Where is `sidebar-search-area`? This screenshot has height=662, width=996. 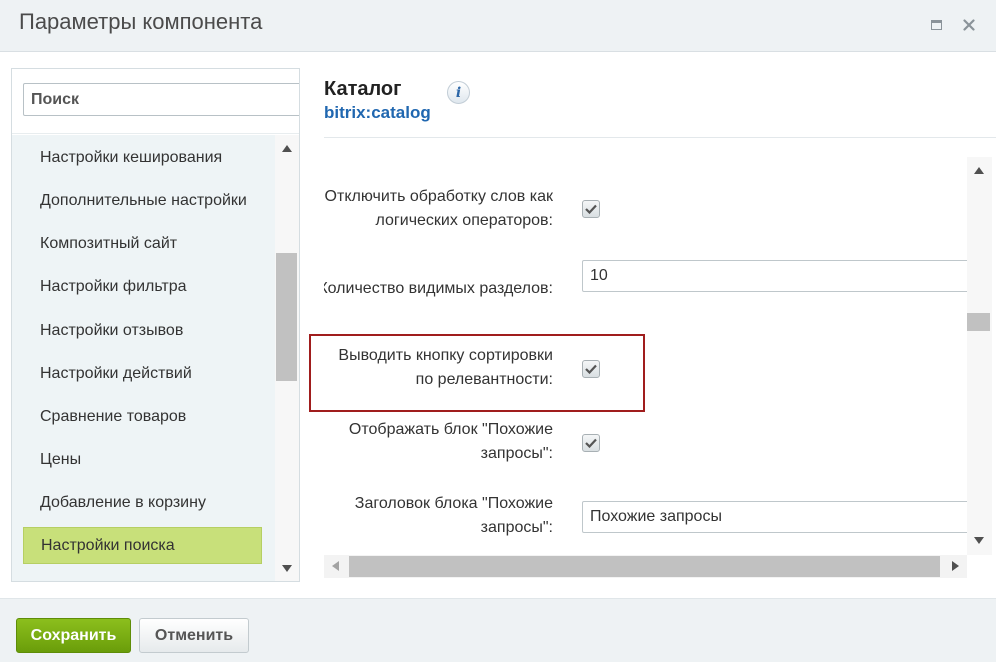
sidebar-search-area is located at coordinates (155, 101).